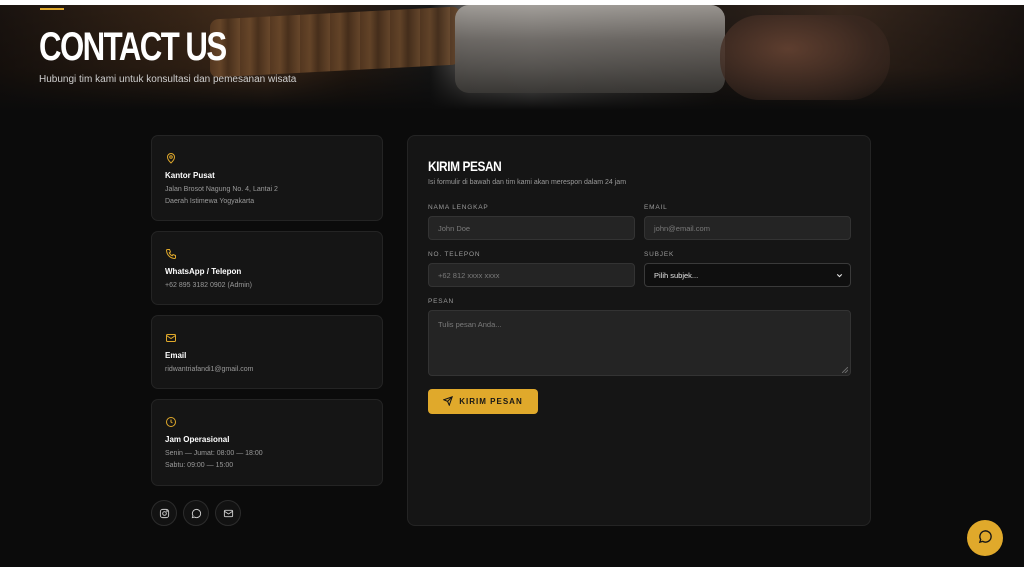 The width and height of the screenshot is (1024, 567). What do you see at coordinates (491, 401) in the screenshot?
I see `submit-label: KIRIM PESAN` at bounding box center [491, 401].